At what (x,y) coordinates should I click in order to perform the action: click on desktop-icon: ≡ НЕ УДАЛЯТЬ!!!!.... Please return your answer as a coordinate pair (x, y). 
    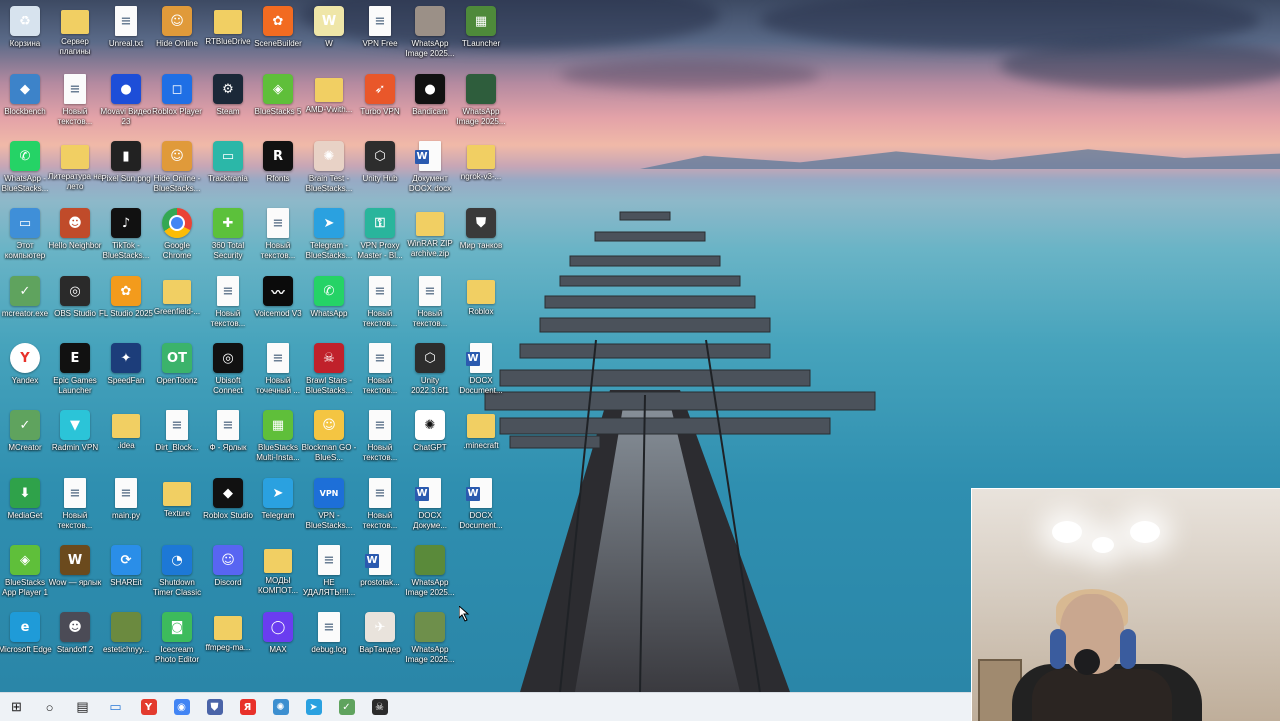
    Looking at the image, I should click on (329, 574).